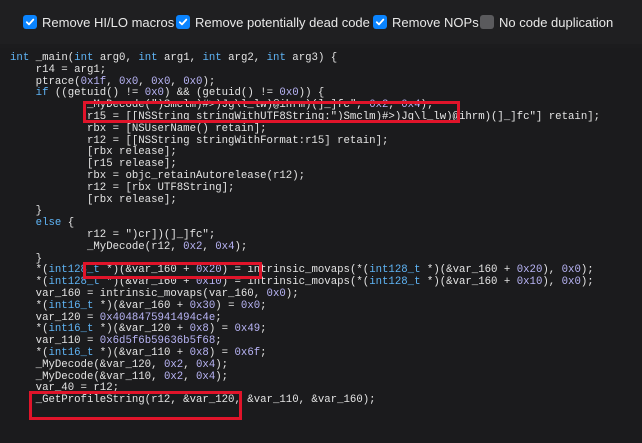 The image size is (642, 443). I want to click on option-label: Remove HI/LO macros, so click(108, 22).